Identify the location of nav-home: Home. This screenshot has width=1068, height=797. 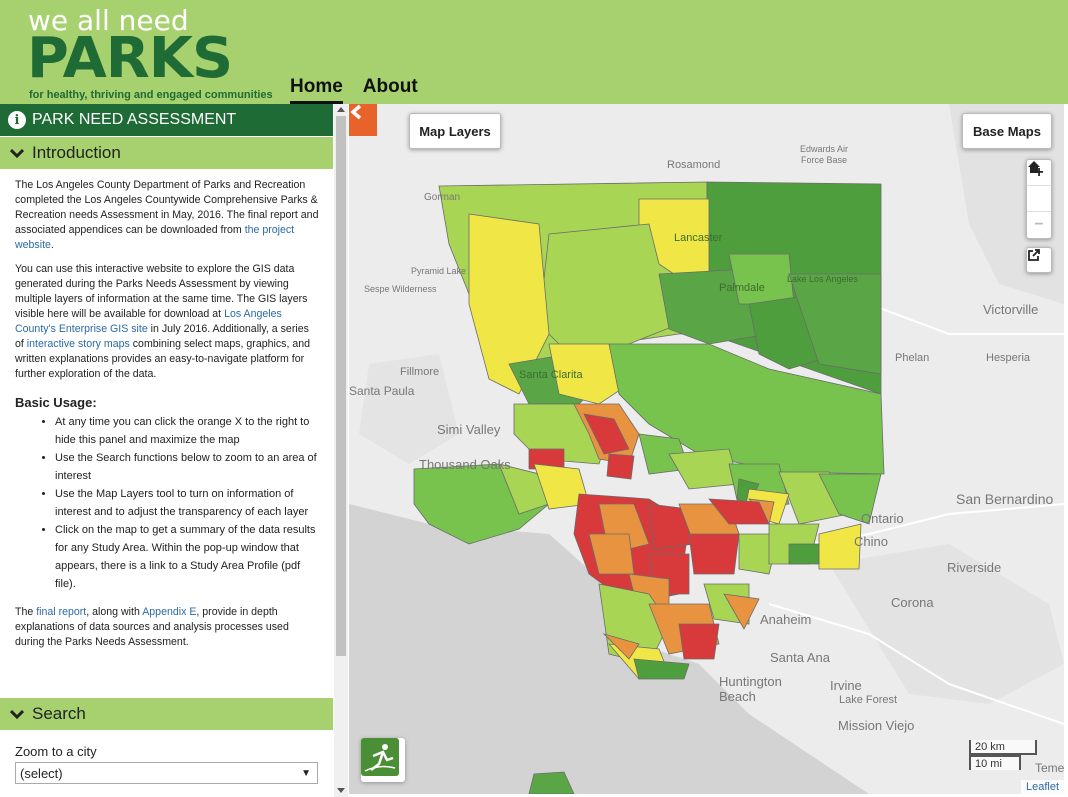
(316, 90).